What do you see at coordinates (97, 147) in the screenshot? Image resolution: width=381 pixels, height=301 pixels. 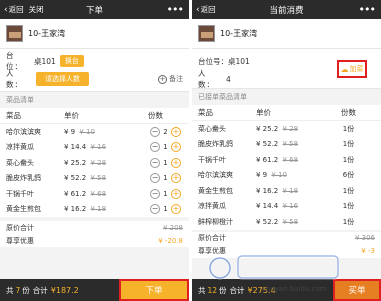 I see `dish-price-group: ¥ 14.4 ¥ 16` at bounding box center [97, 147].